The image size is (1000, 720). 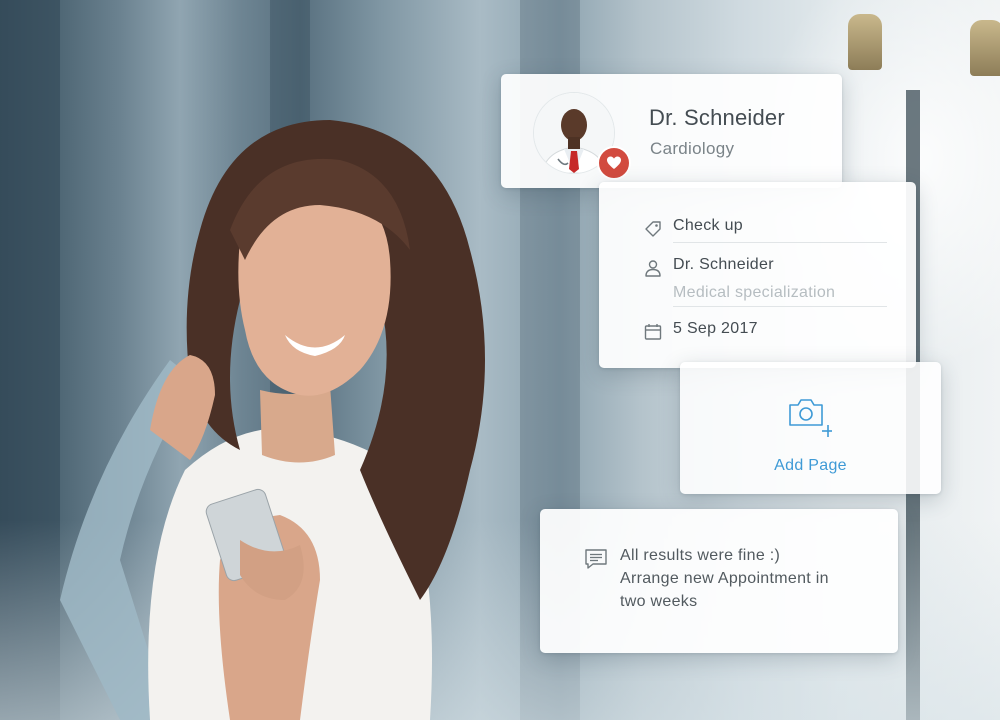 What do you see at coordinates (700, 555) in the screenshot?
I see `note-text-line: All results were fine :)` at bounding box center [700, 555].